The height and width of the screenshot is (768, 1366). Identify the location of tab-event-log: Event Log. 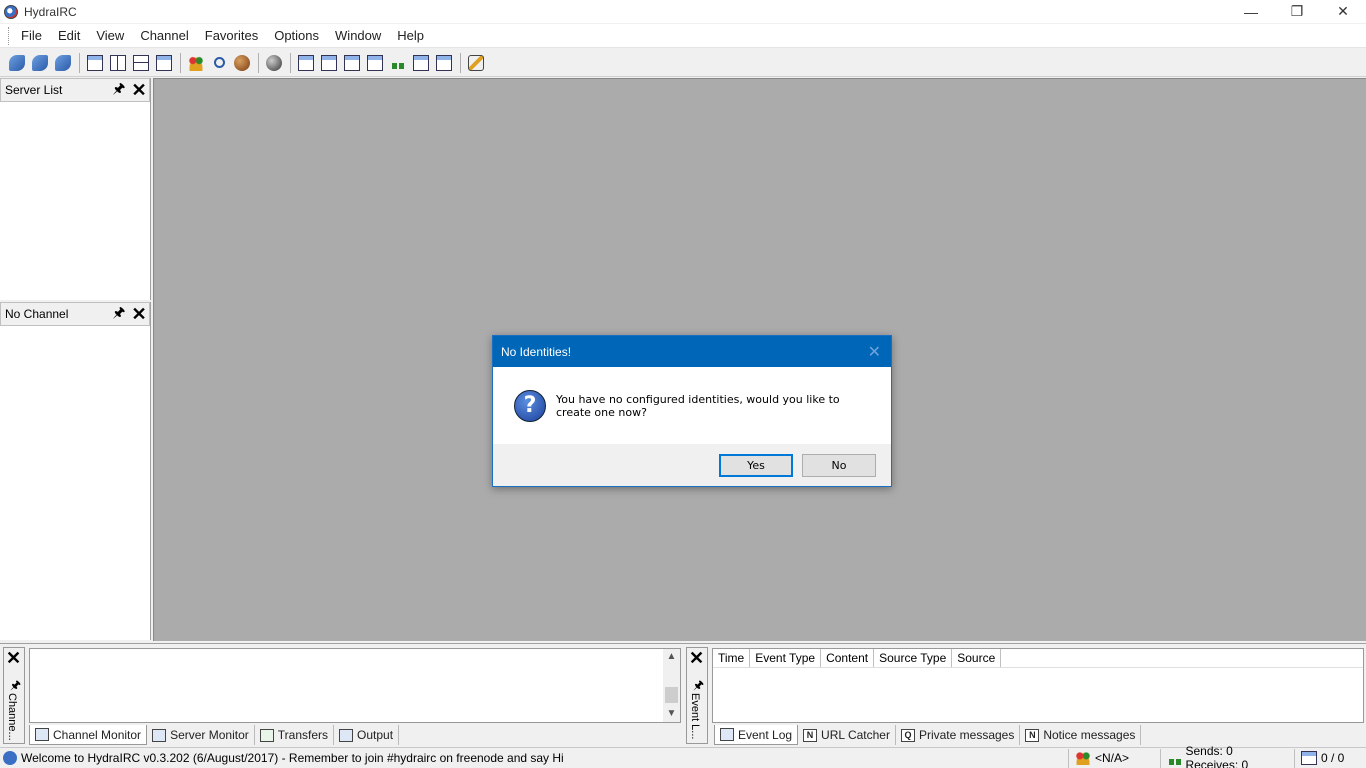
(756, 735).